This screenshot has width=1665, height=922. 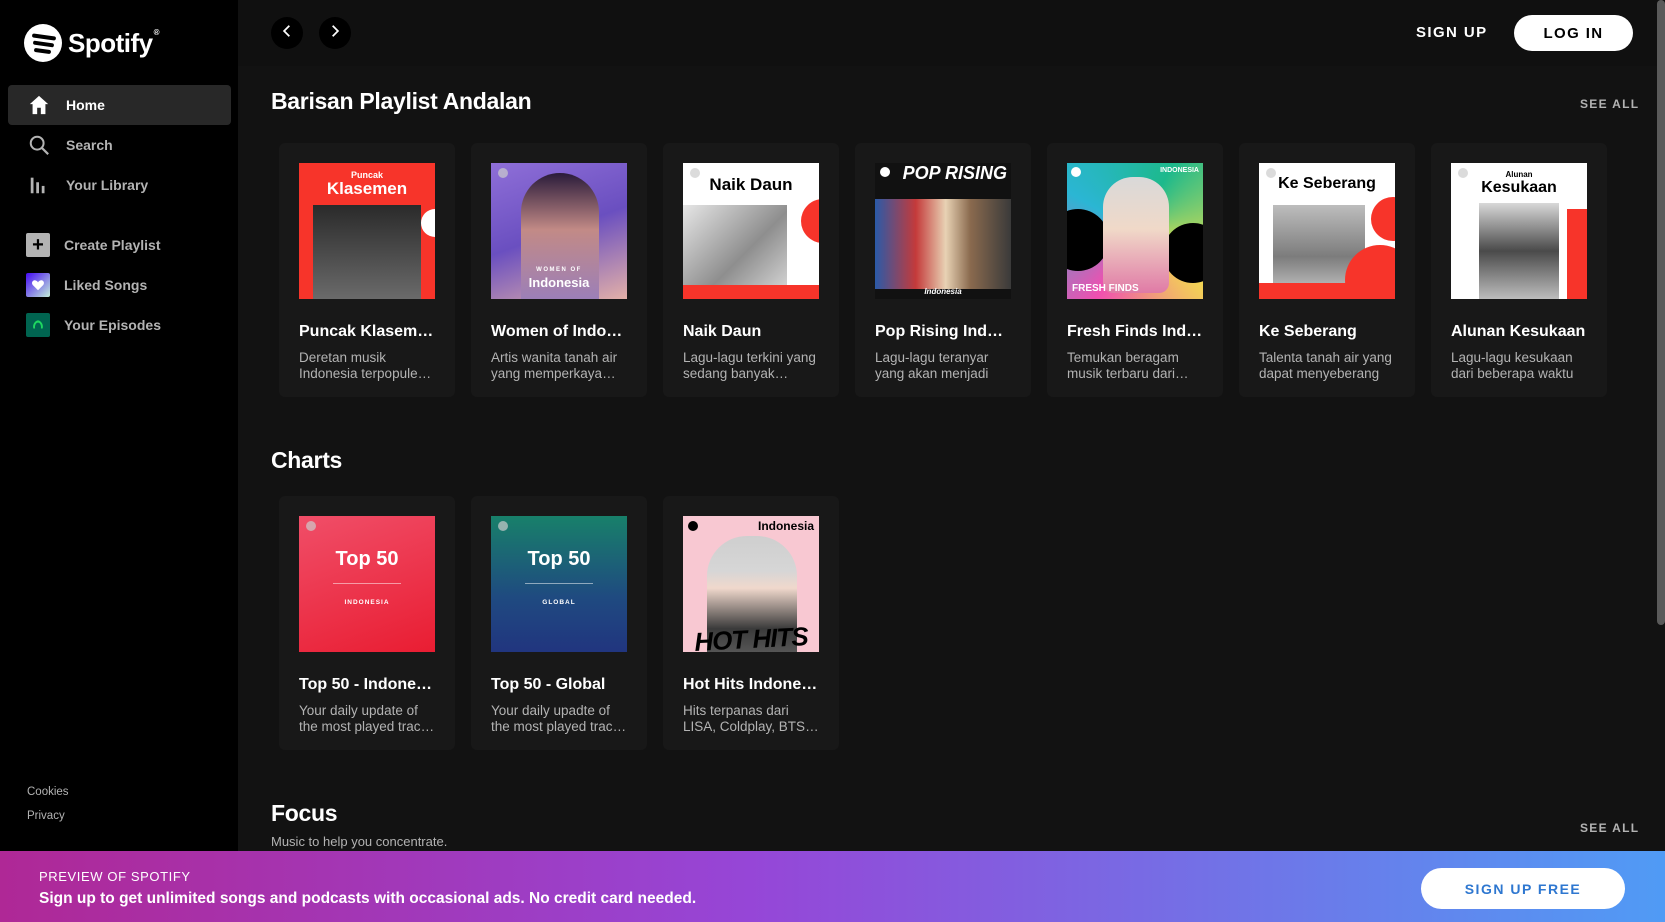 I want to click on search-icon, so click(x=39, y=145).